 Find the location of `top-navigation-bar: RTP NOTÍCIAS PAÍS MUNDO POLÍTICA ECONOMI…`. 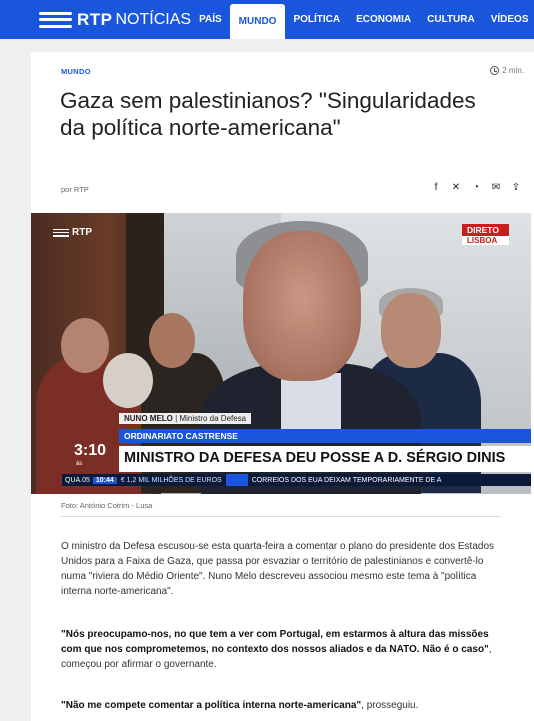

top-navigation-bar: RTP NOTÍCIAS PAÍS MUNDO POLÍTICA ECONOMI… is located at coordinates (267, 19).